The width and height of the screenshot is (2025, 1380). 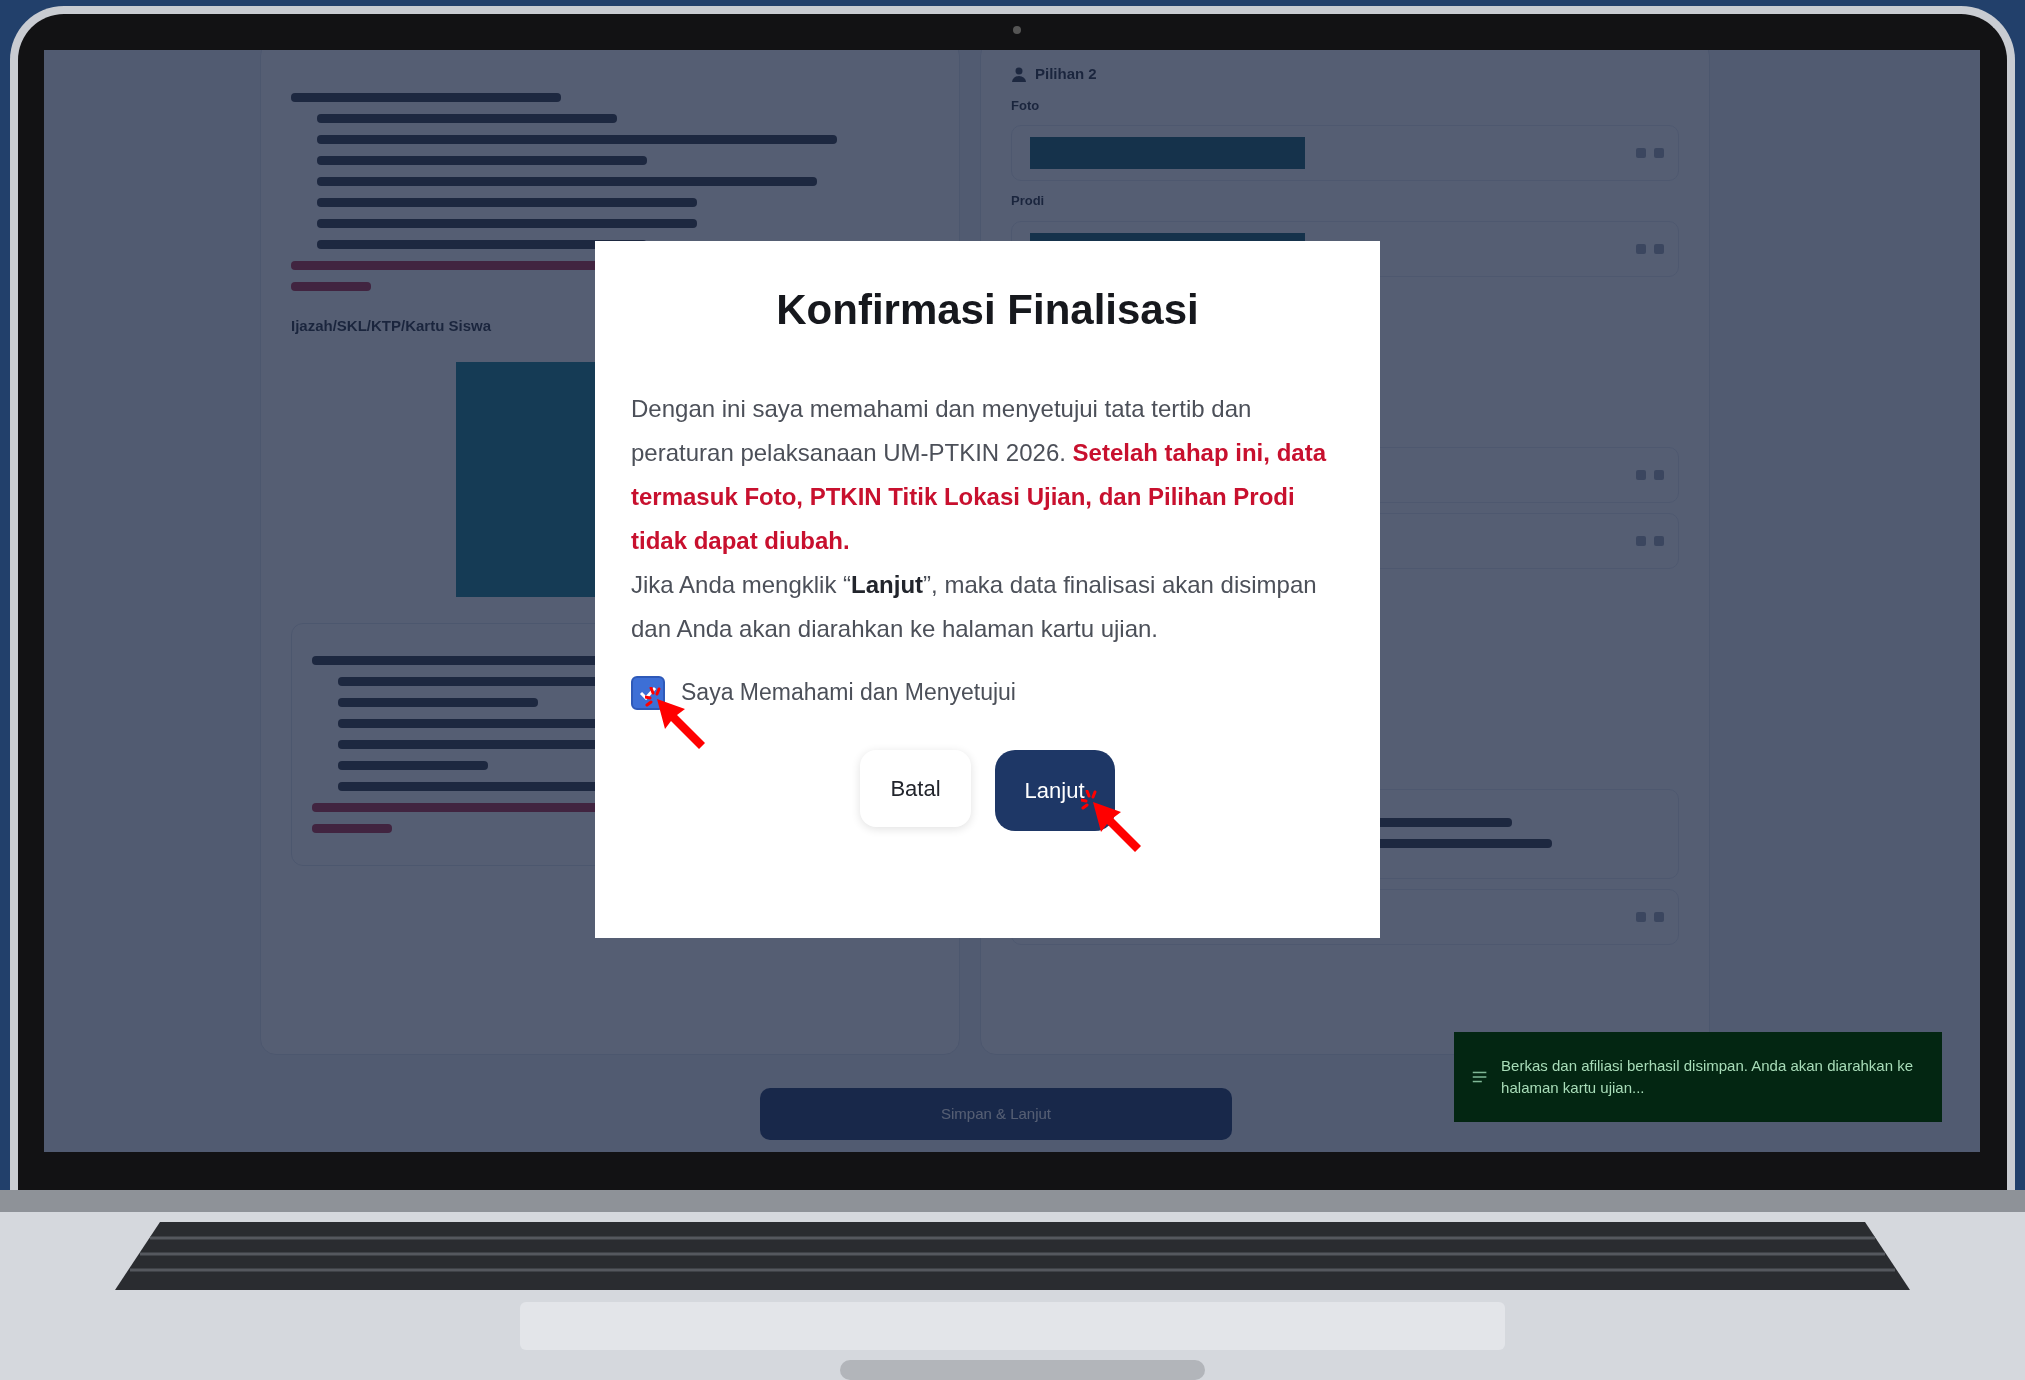 What do you see at coordinates (1054, 790) in the screenshot?
I see `continue-button: Lanjut` at bounding box center [1054, 790].